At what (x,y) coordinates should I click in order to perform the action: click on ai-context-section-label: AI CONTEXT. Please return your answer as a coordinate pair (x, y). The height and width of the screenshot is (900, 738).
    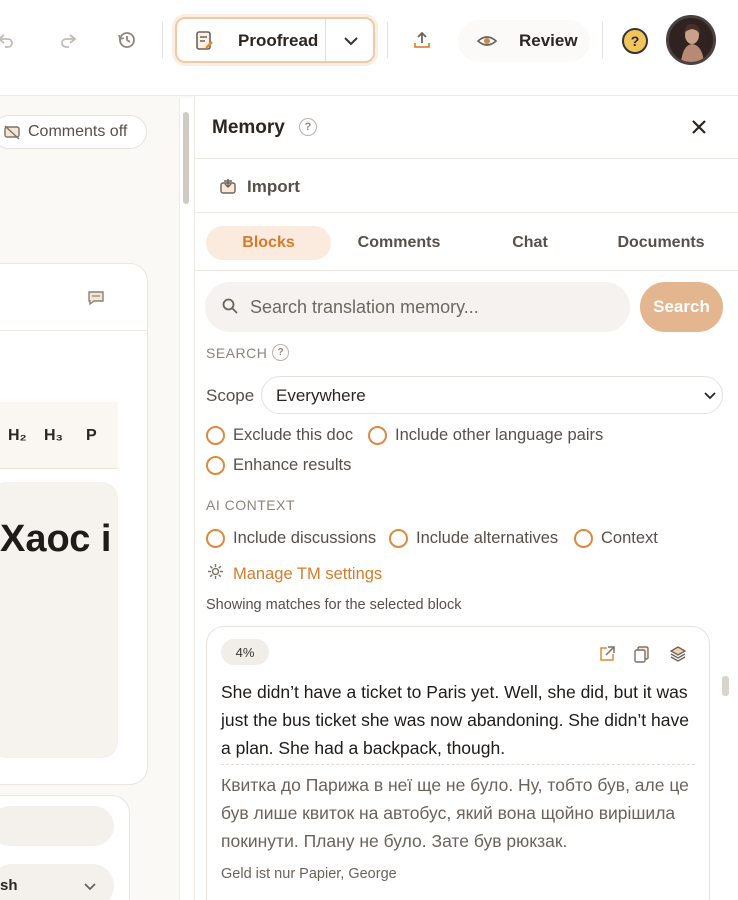
    Looking at the image, I should click on (251, 505).